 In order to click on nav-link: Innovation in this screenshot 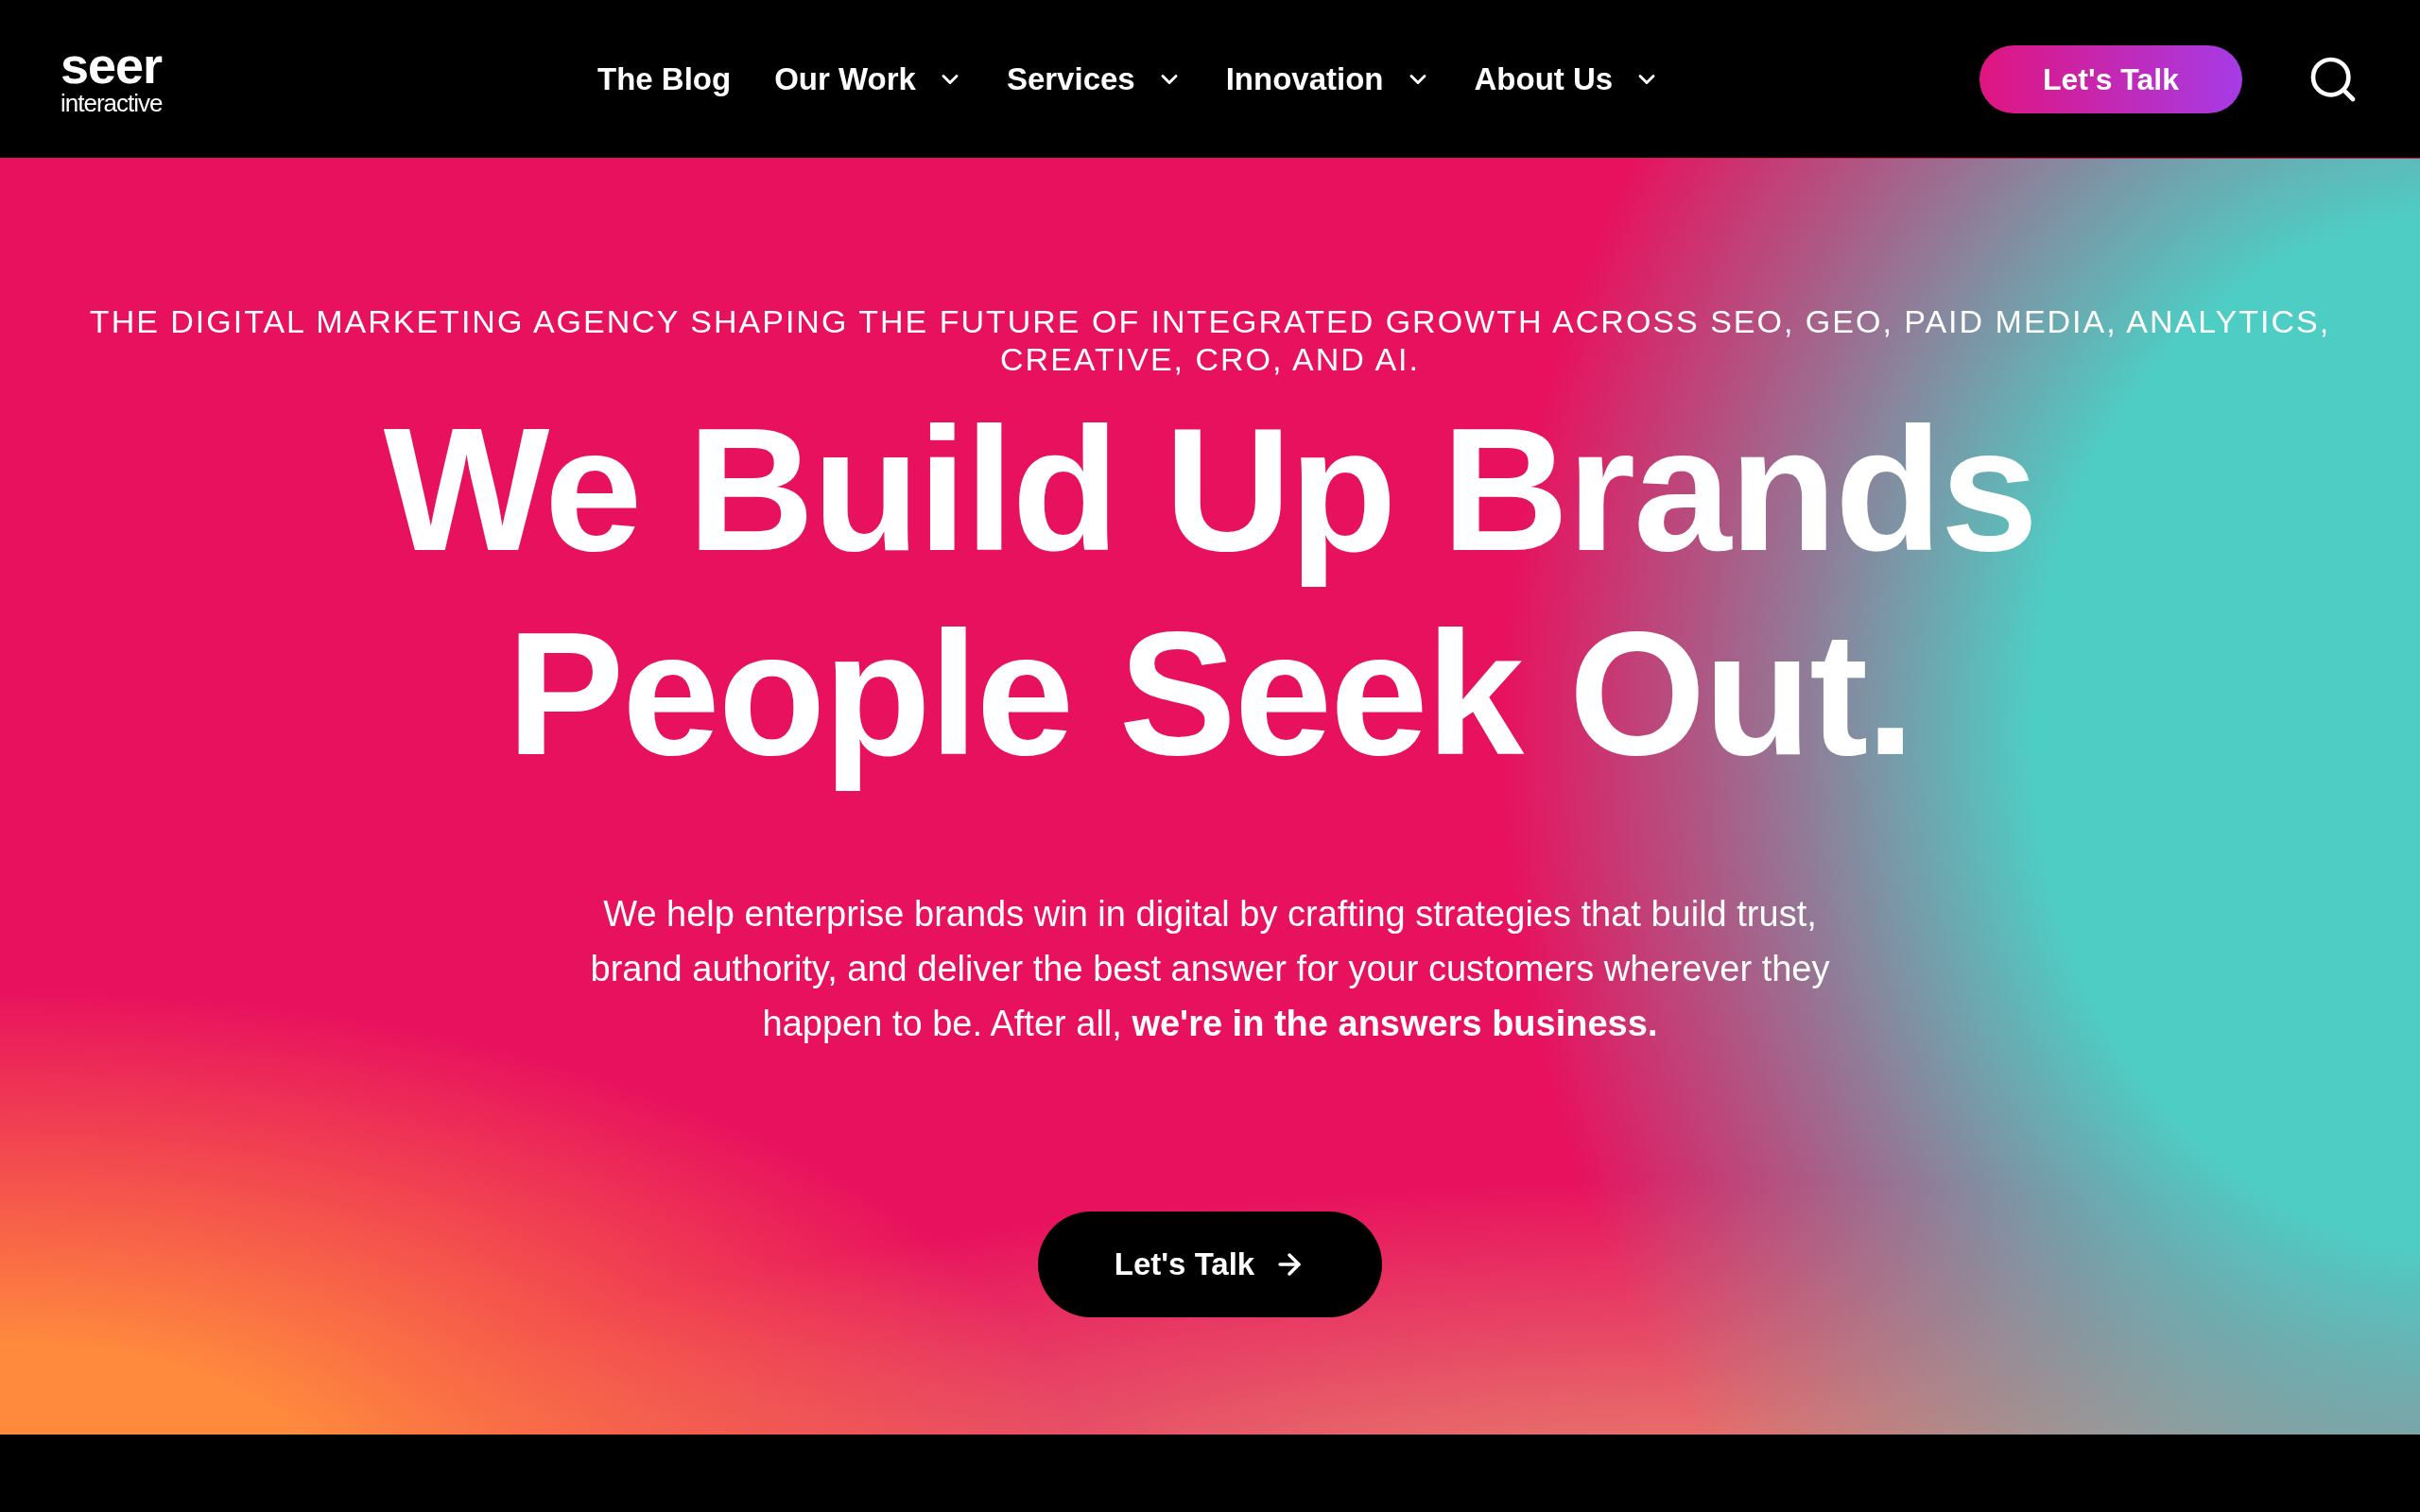, I will do `click(1328, 79)`.